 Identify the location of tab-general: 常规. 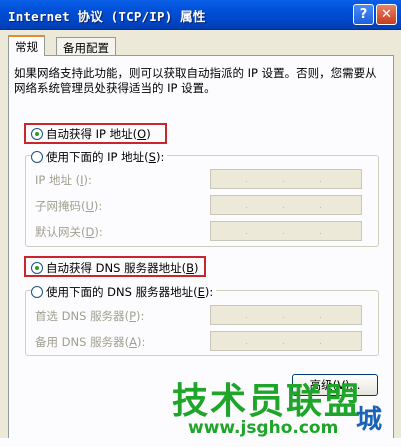
(26, 45).